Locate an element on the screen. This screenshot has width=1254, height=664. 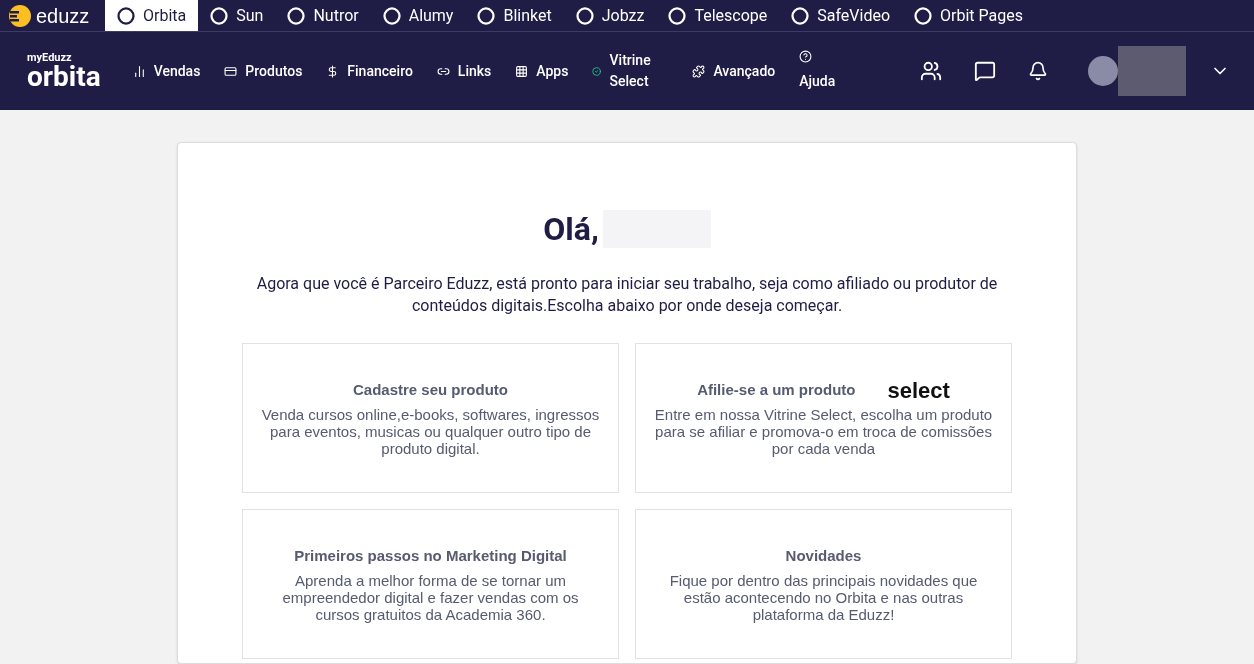
card-text: Aprenda a melhor forma de se tornar um empreendedor digital e fazer vendas com os cursos gratuitos da Academia 360. is located at coordinates (430, 597).